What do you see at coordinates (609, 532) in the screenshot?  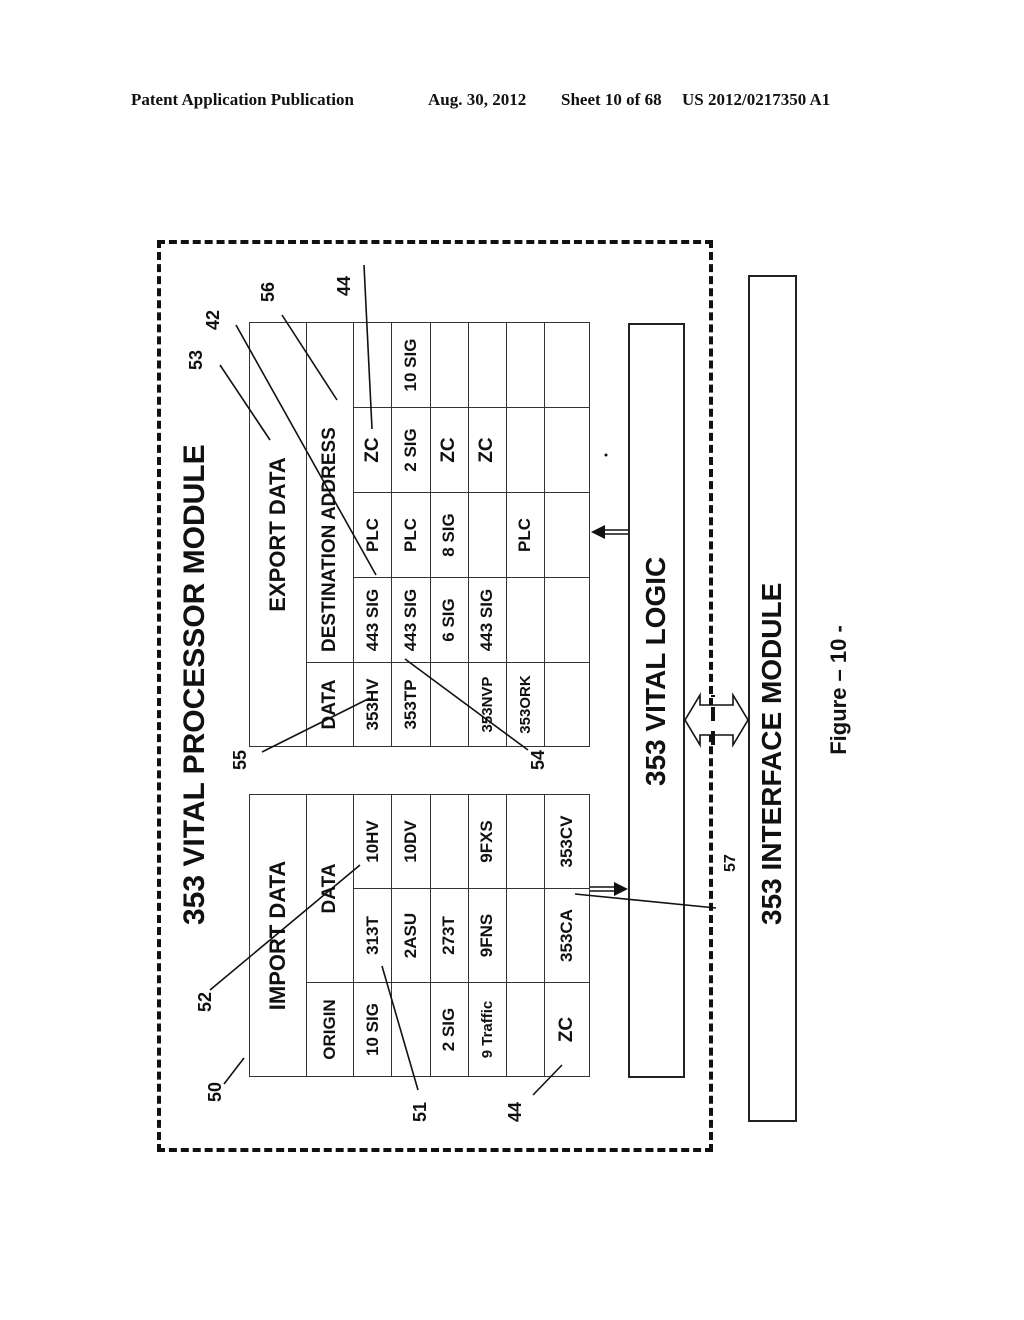 I see `logic-to-export-arrow` at bounding box center [609, 532].